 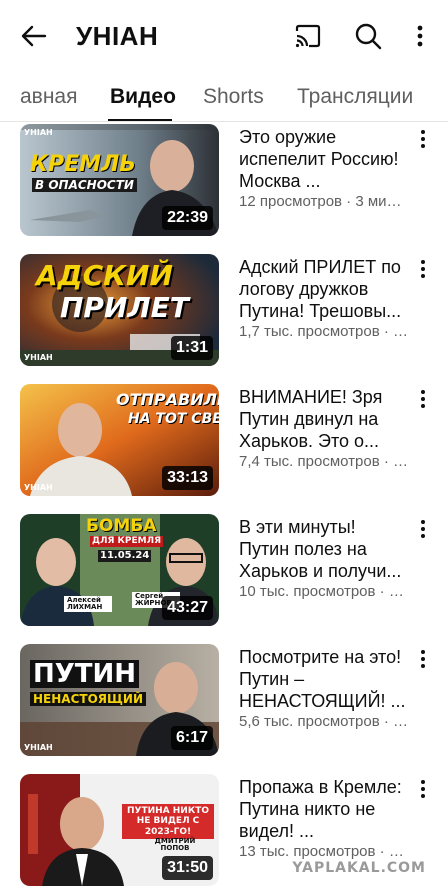 What do you see at coordinates (119, 440) in the screenshot?
I see `video-thumbnail: ОТПРАВИЛИ НА ТОТ СВЕТ УНІАН 33:13` at bounding box center [119, 440].